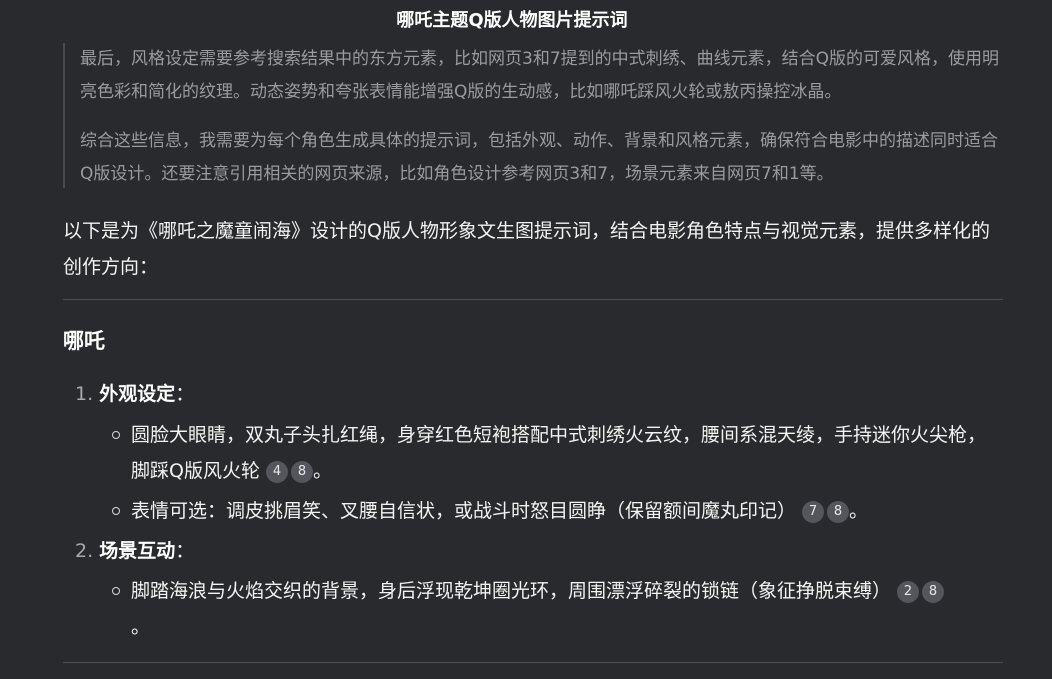  What do you see at coordinates (813, 512) in the screenshot?
I see `citation-badge: 7` at bounding box center [813, 512].